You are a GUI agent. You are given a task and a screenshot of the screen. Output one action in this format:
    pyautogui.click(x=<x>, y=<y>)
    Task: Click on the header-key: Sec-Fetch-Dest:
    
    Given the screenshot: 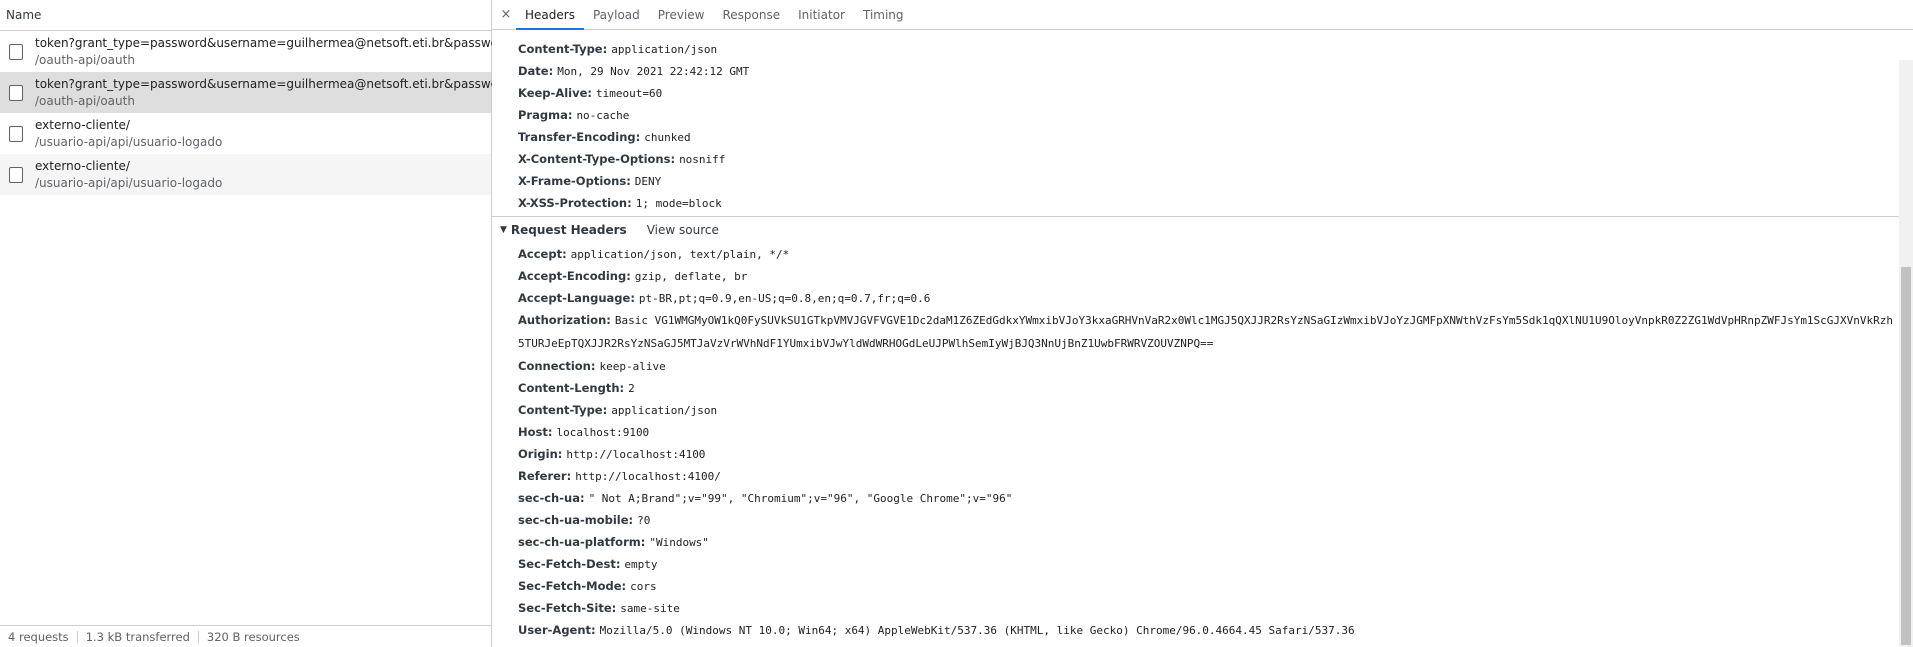 What is the action you would take?
    pyautogui.click(x=569, y=564)
    